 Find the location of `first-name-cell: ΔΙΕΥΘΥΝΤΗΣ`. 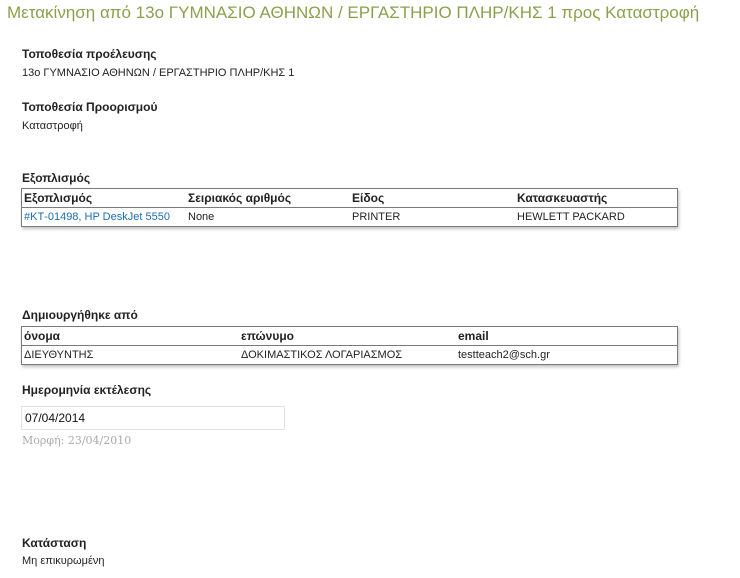

first-name-cell: ΔΙΕΥΘΥΝΤΗΣ is located at coordinates (59, 355).